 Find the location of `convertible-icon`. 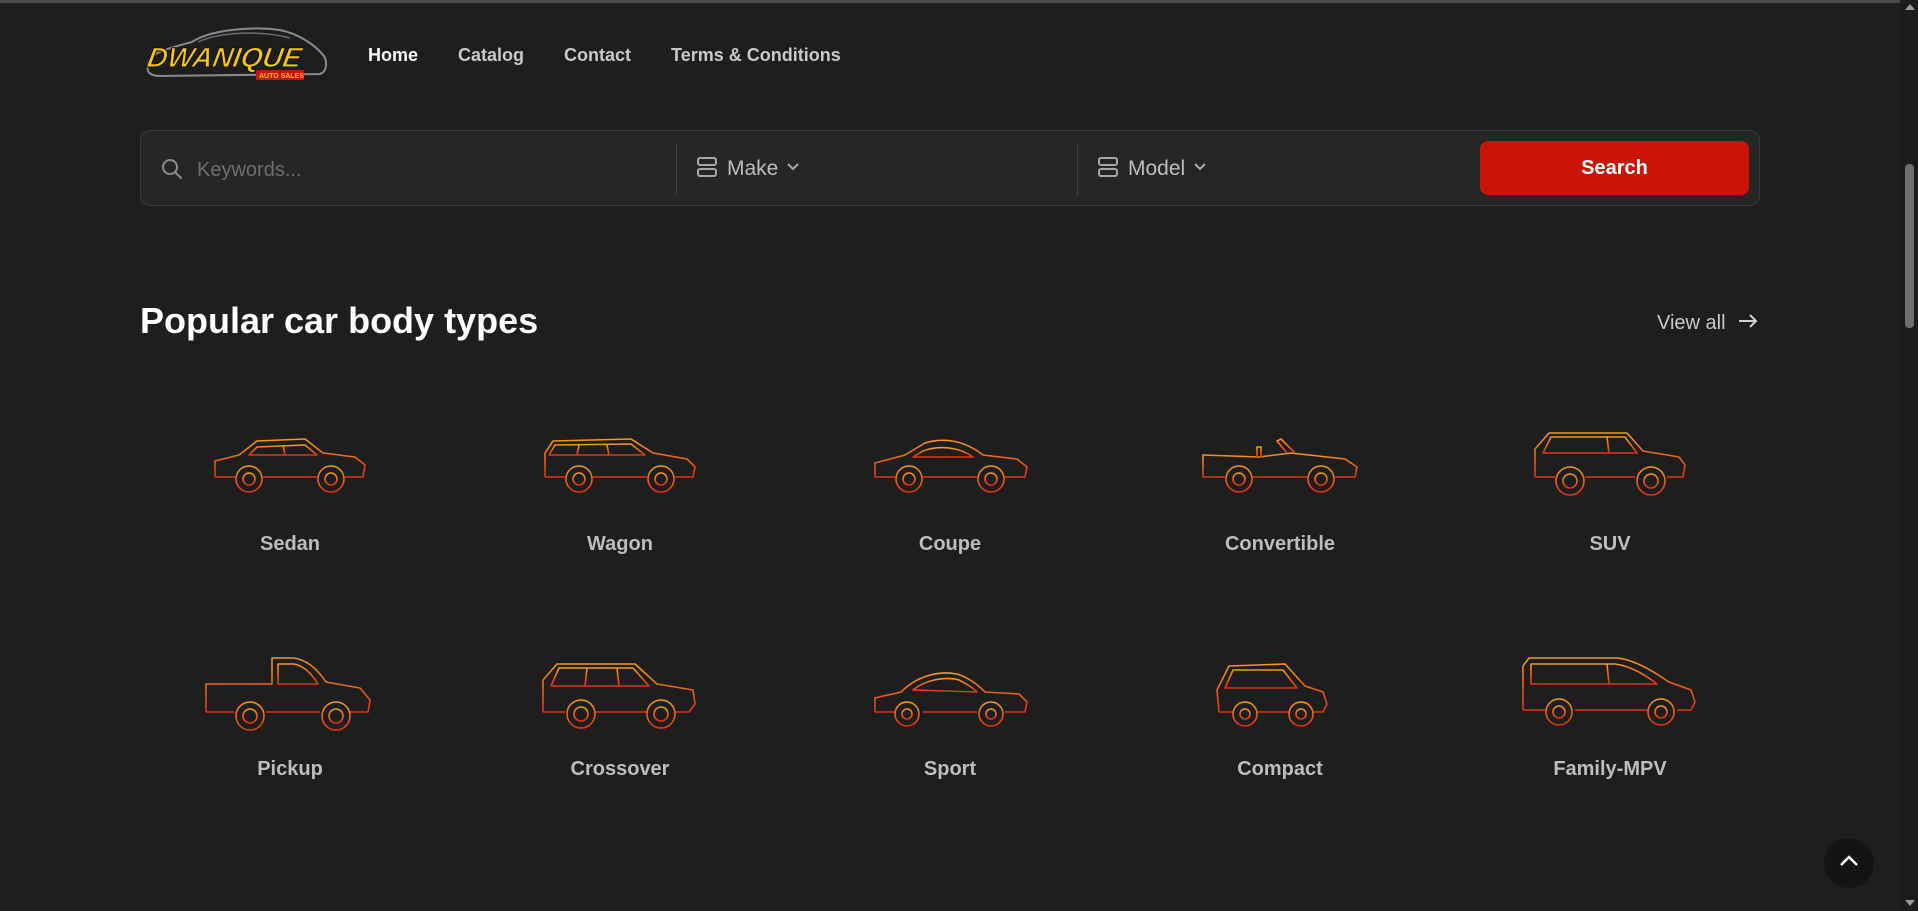

convertible-icon is located at coordinates (1280, 465).